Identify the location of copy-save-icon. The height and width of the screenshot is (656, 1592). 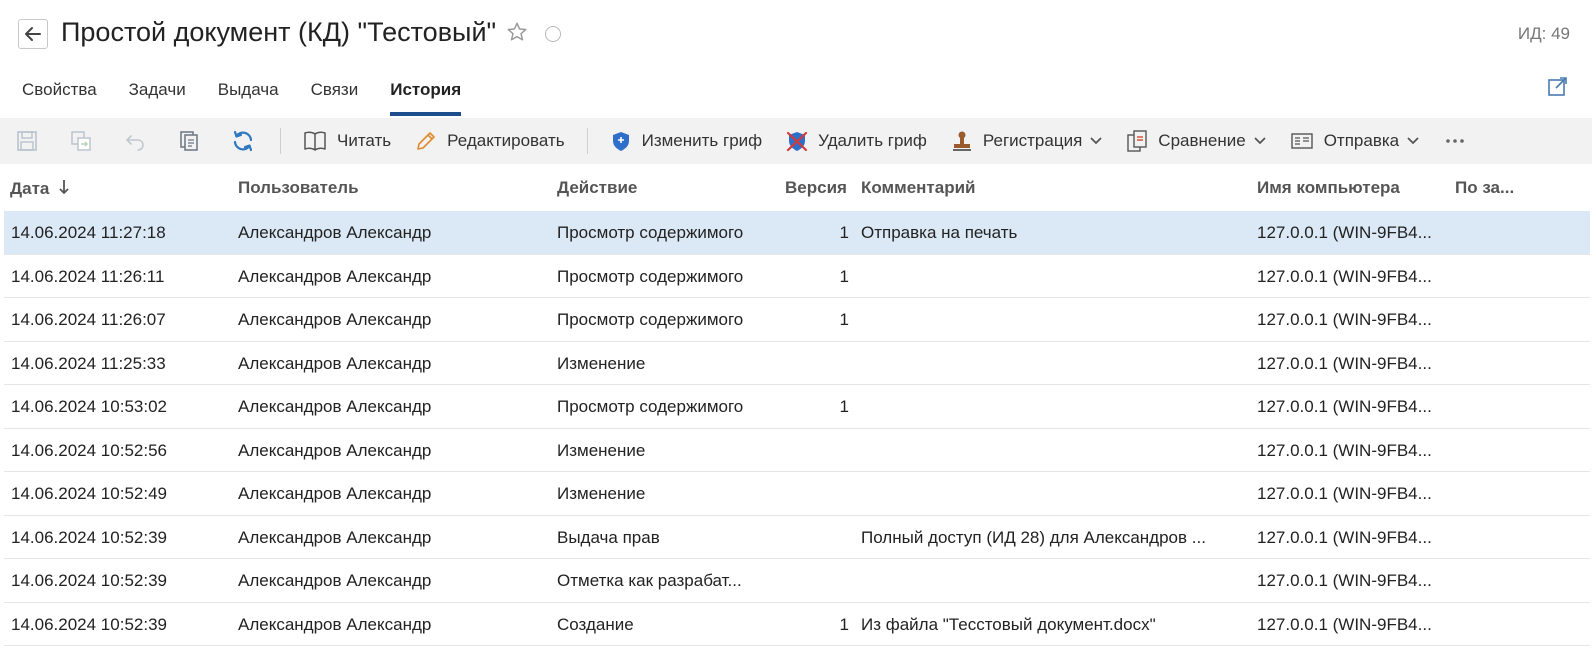
(81, 141).